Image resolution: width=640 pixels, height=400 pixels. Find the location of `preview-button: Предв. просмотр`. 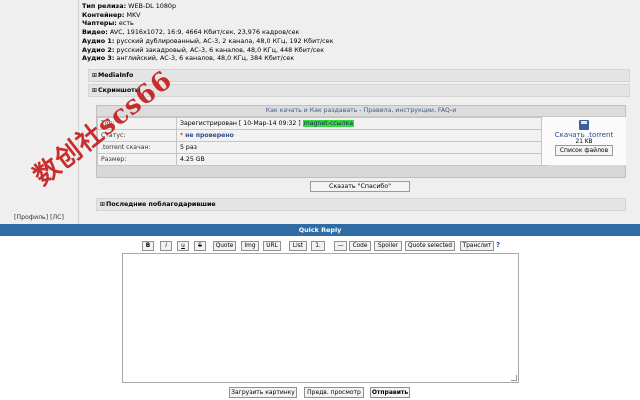

preview-button: Предв. просмотр is located at coordinates (334, 392).